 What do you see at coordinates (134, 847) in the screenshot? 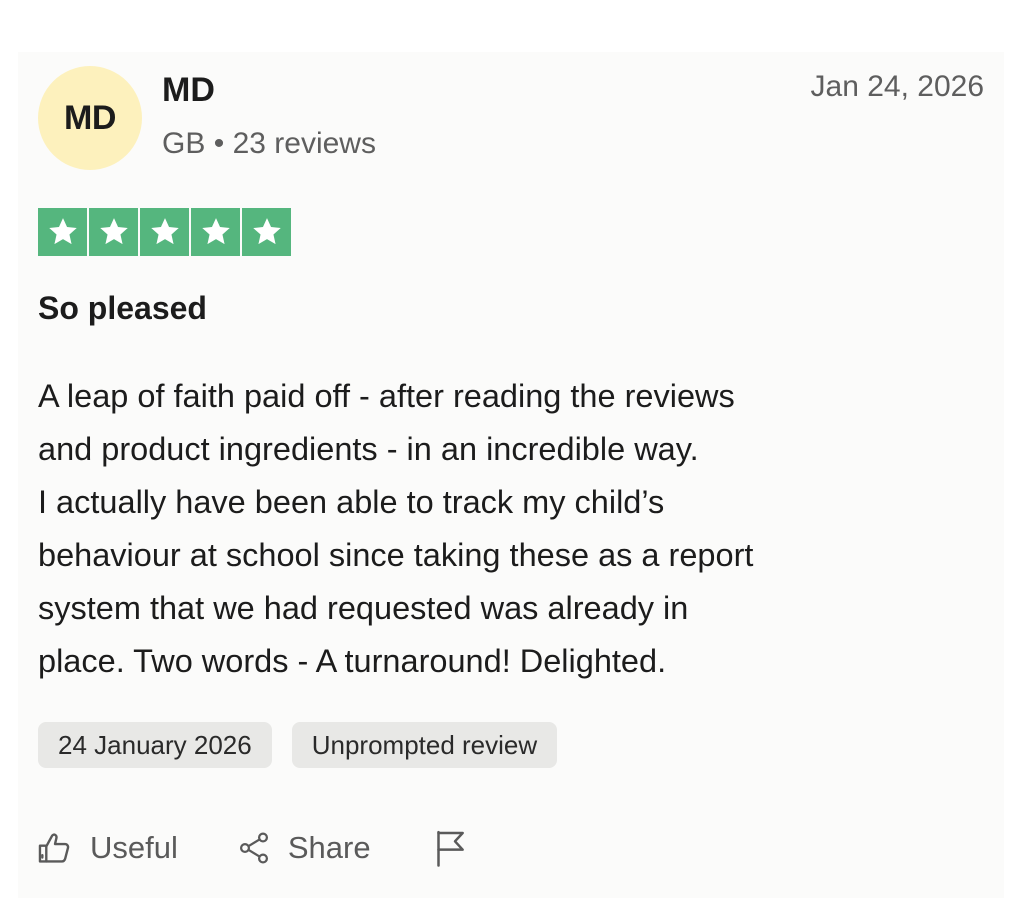
I see `useful-label: Useful` at bounding box center [134, 847].